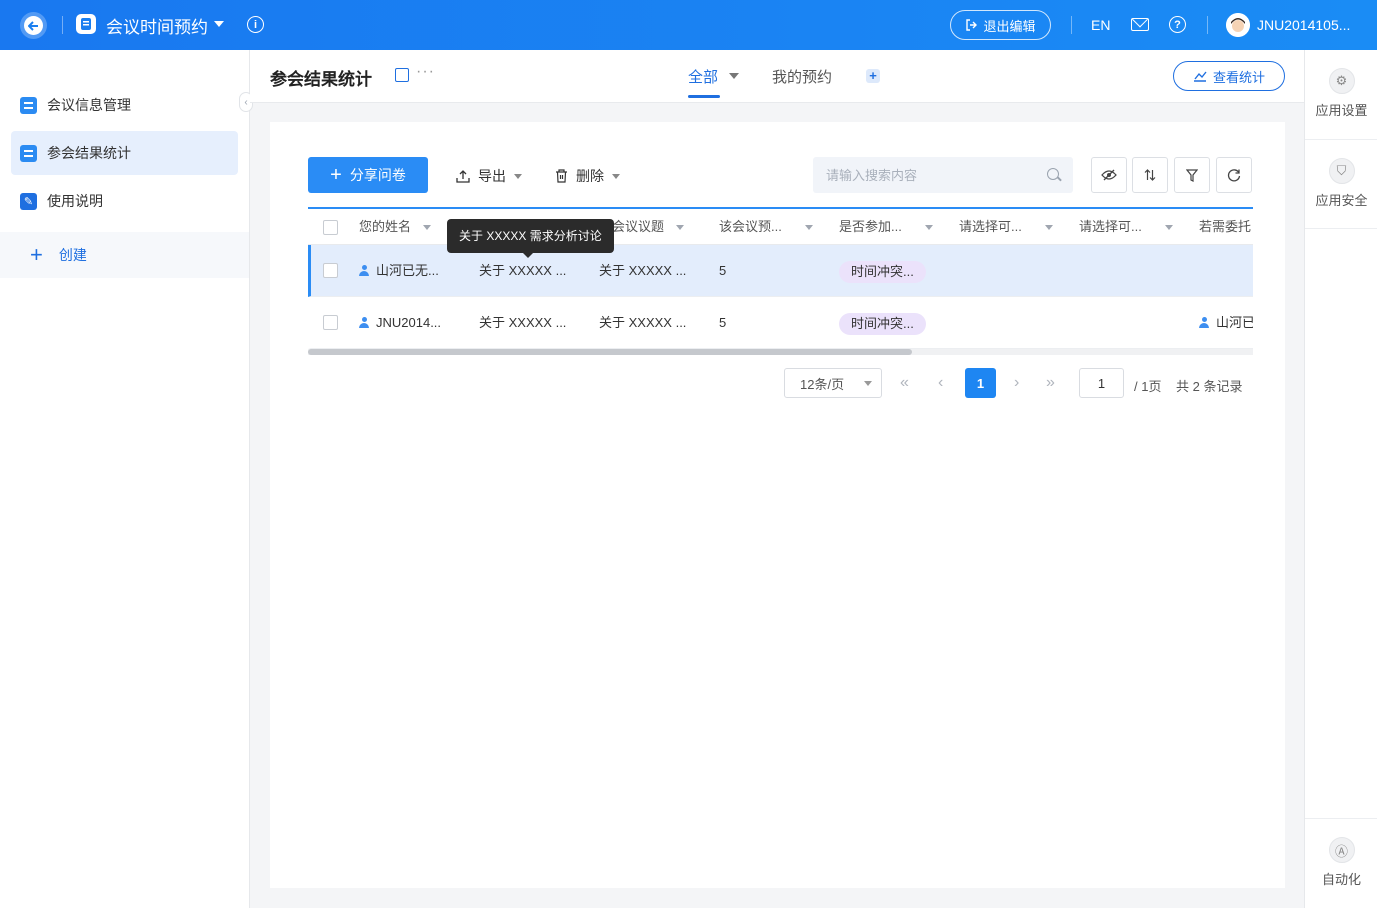 The image size is (1377, 908). Describe the element at coordinates (703, 76) in the screenshot. I see `tab-all: 全部` at that location.